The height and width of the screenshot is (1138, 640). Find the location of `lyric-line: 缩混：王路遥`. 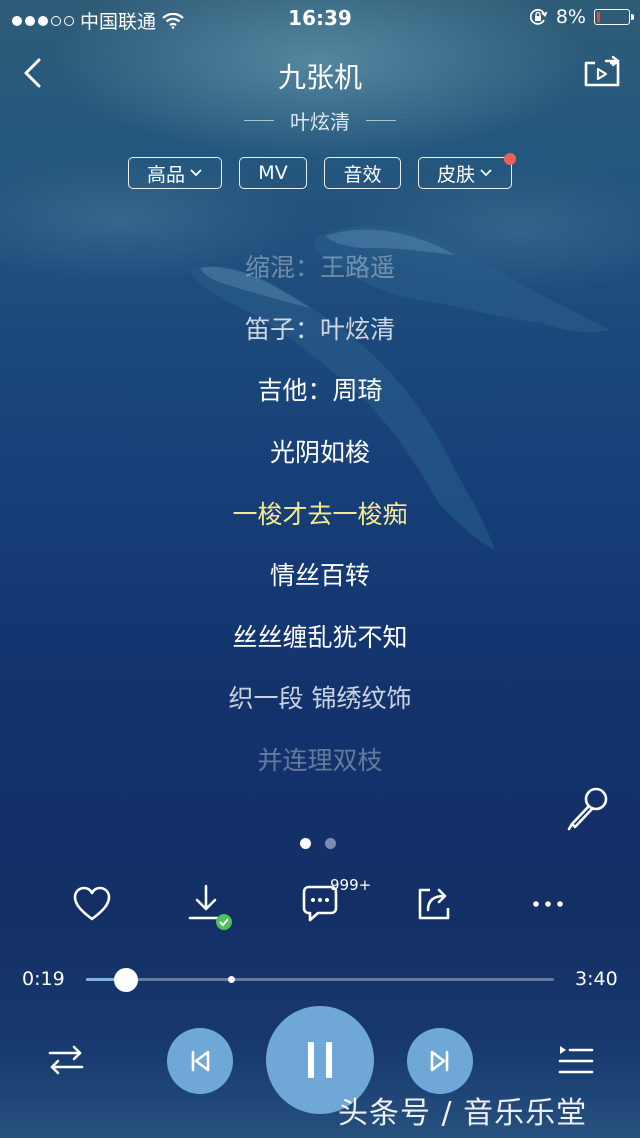

lyric-line: 缩混：王路遥 is located at coordinates (319, 267).